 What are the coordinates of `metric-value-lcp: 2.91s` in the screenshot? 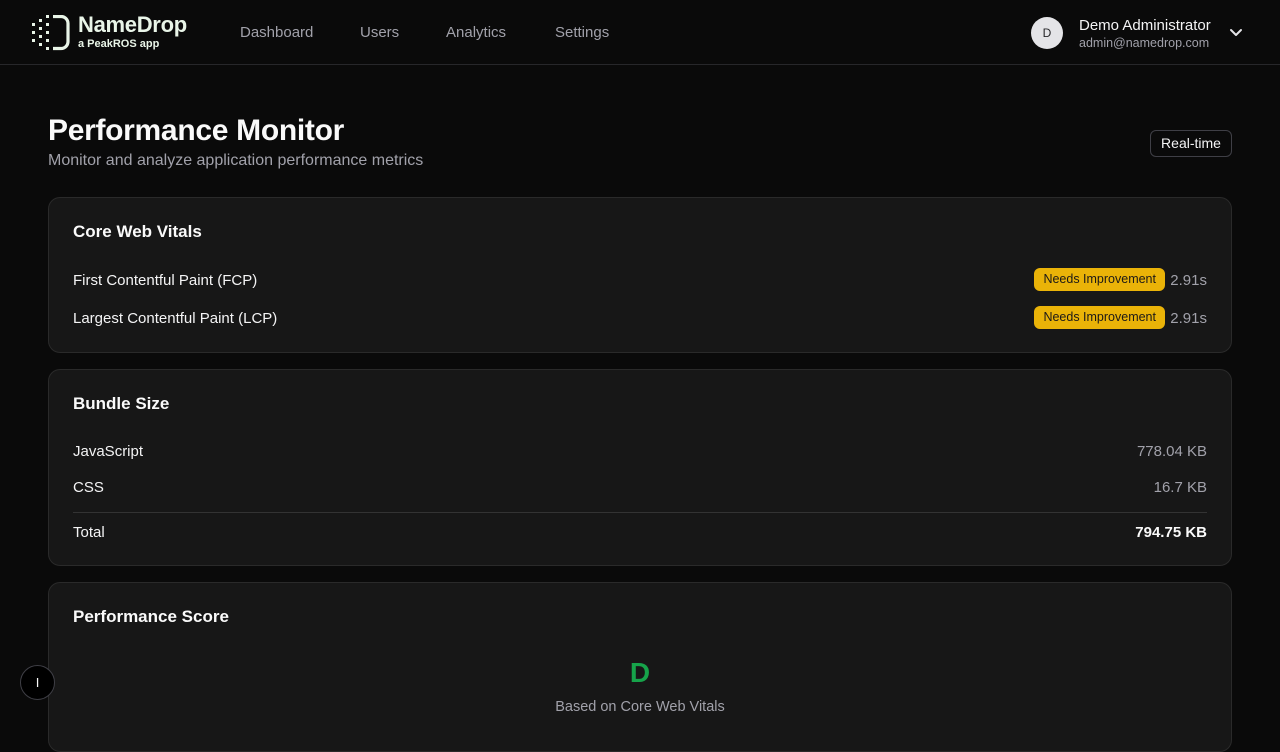 It's located at (1188, 318).